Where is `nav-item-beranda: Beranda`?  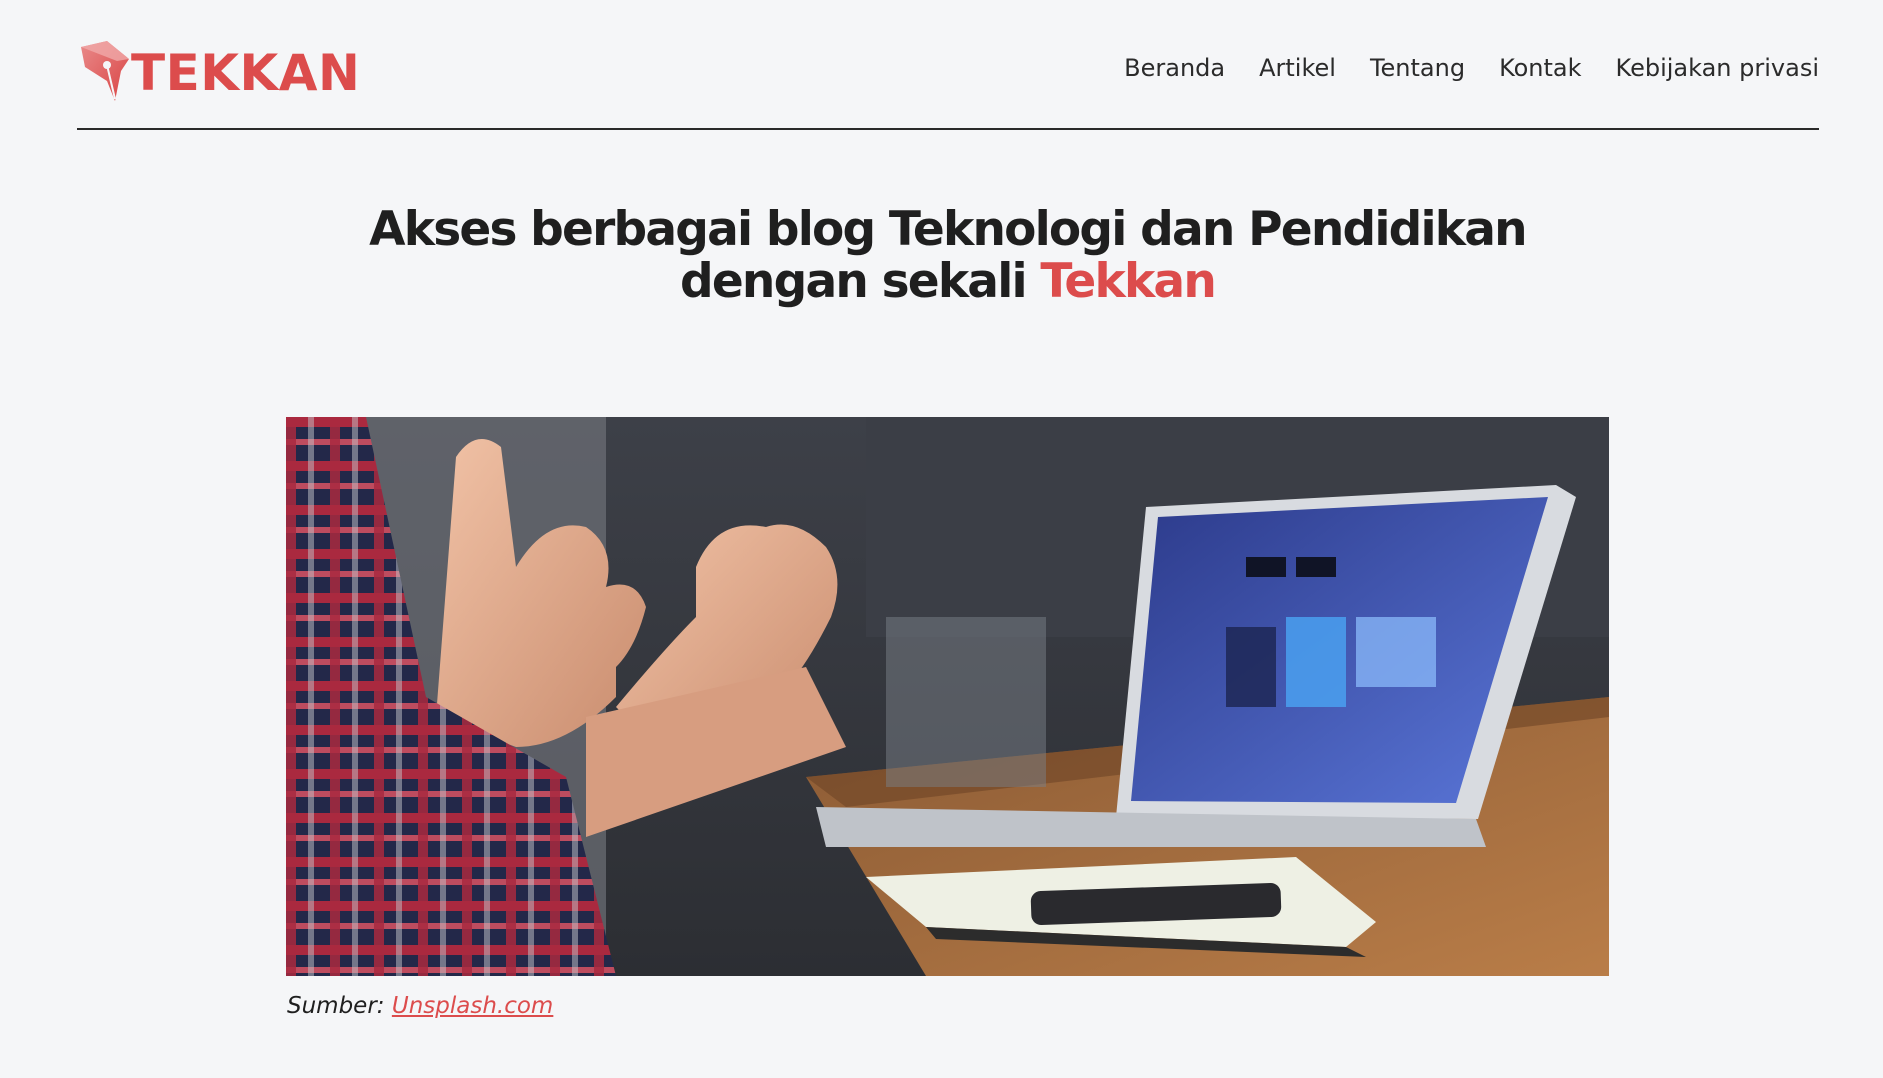 nav-item-beranda: Beranda is located at coordinates (1174, 68).